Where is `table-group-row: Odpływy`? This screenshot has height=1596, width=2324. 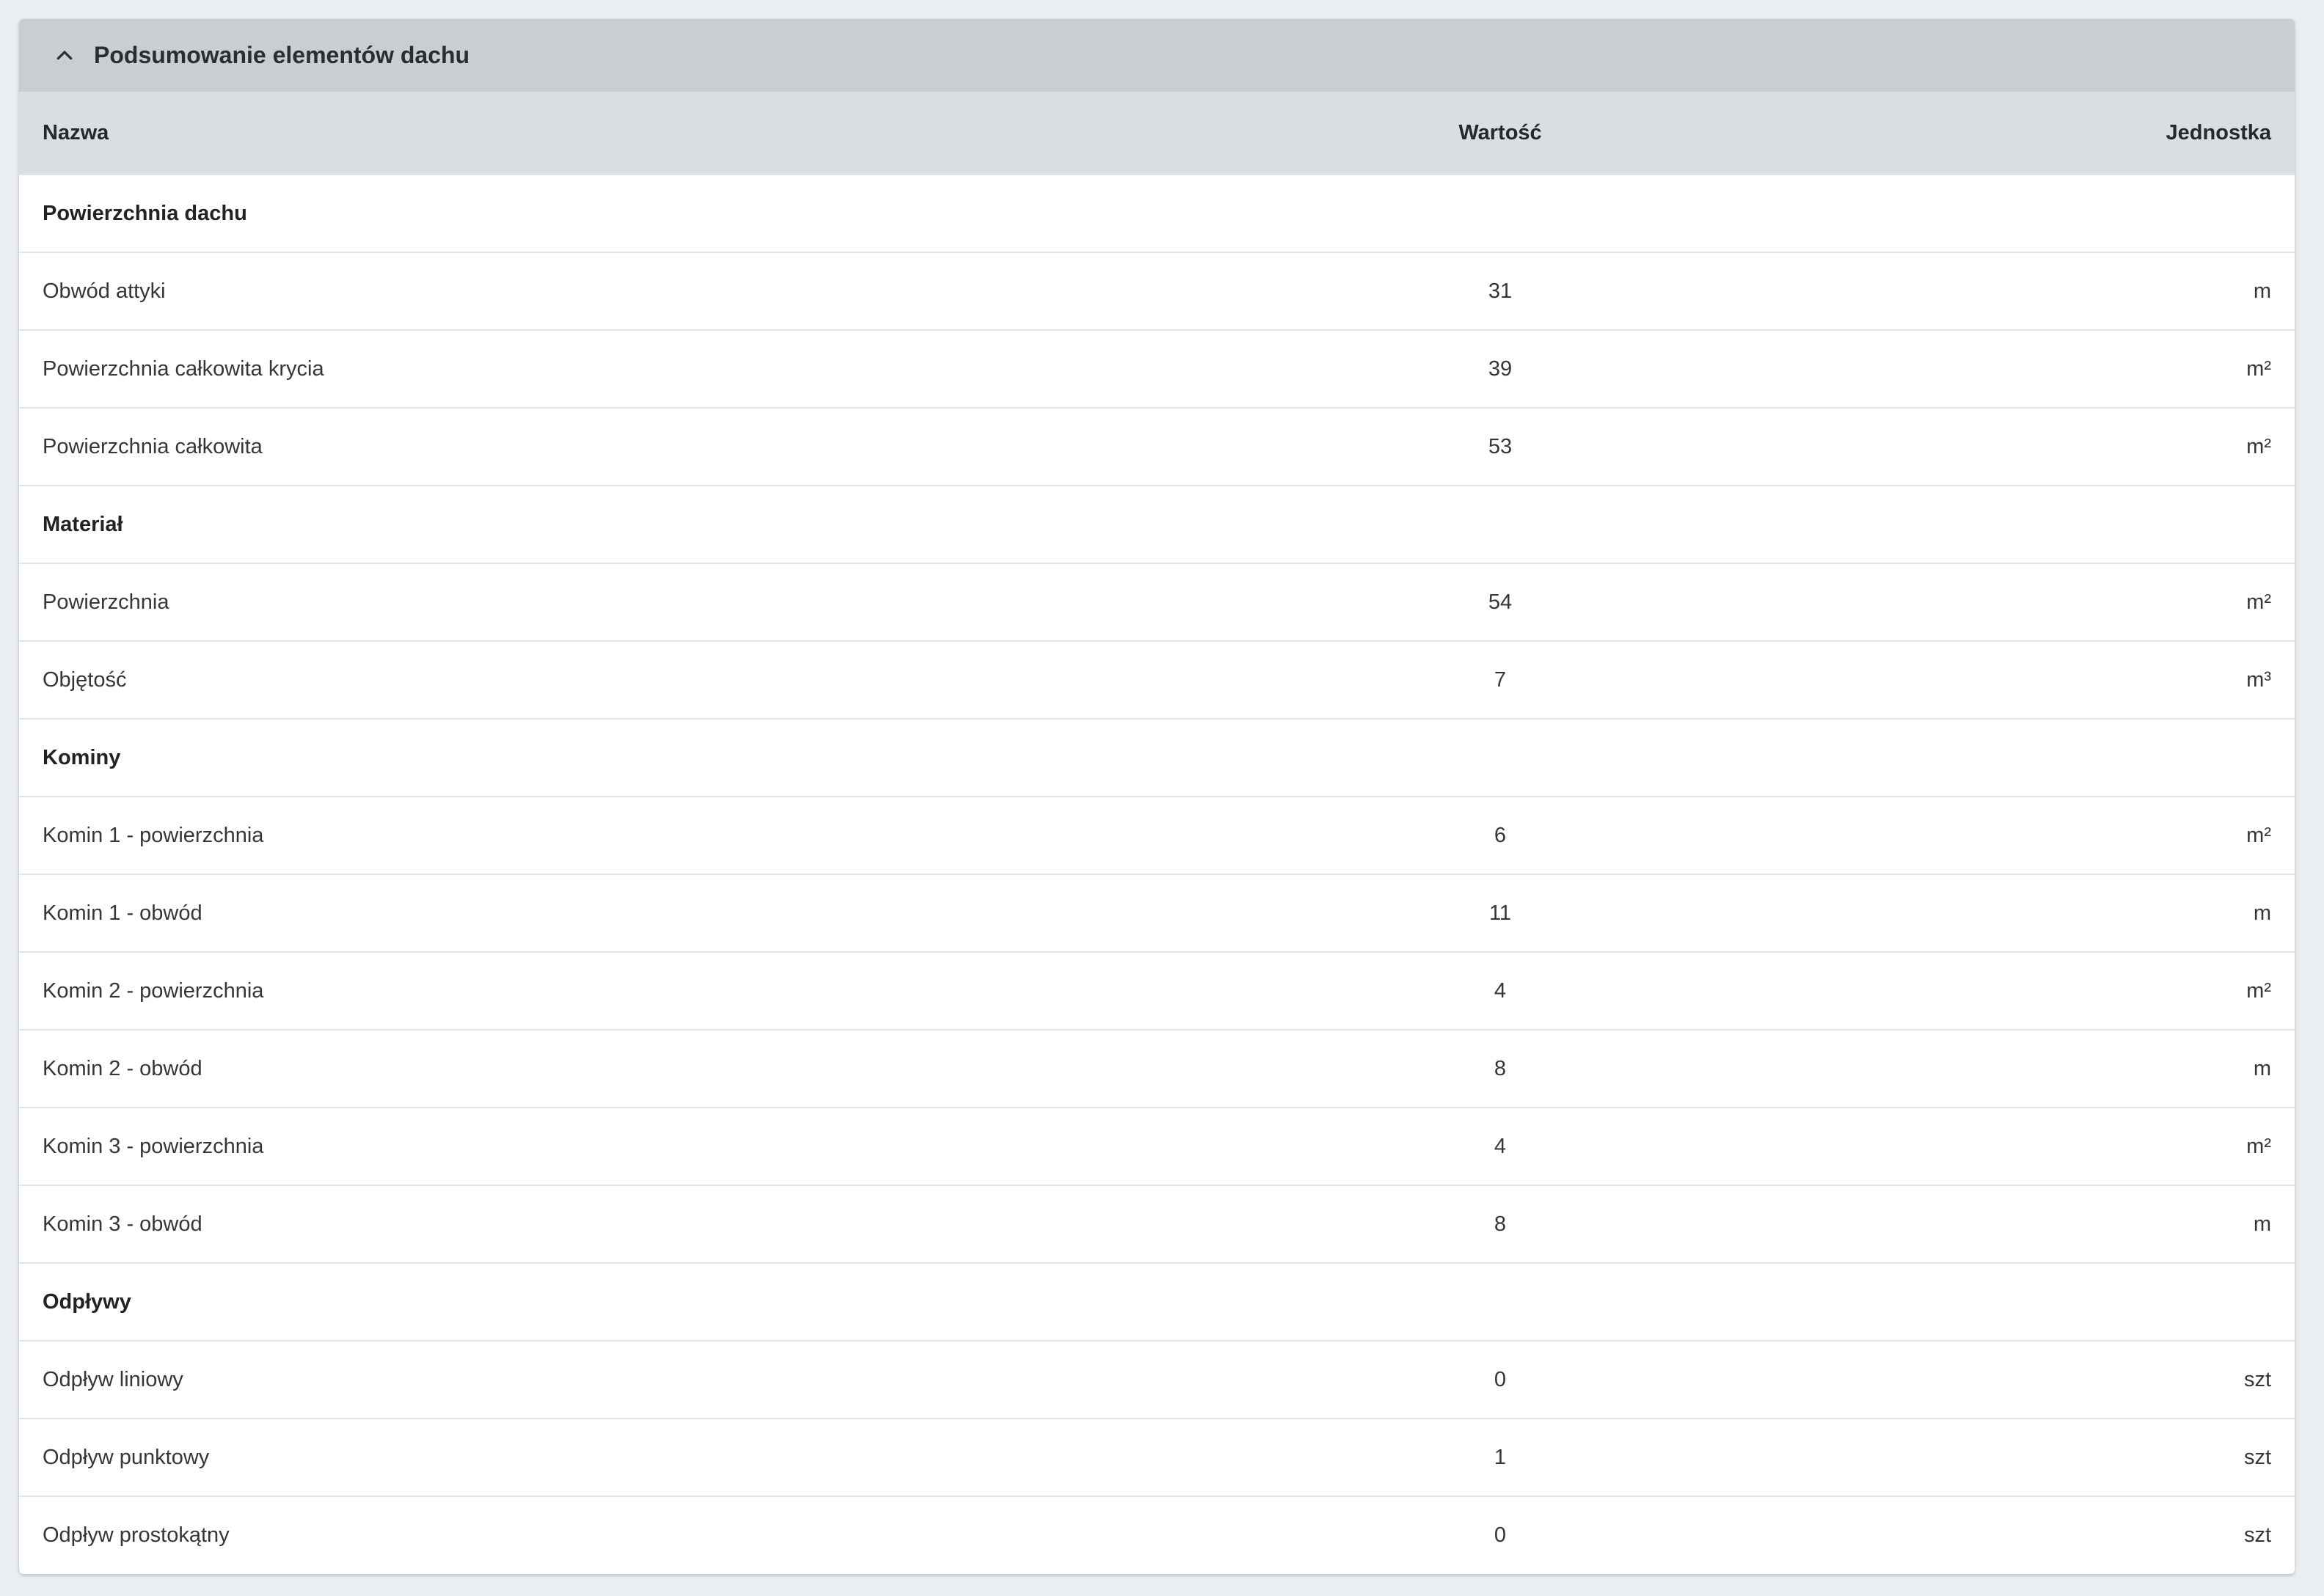 table-group-row: Odpływy is located at coordinates (1157, 1301).